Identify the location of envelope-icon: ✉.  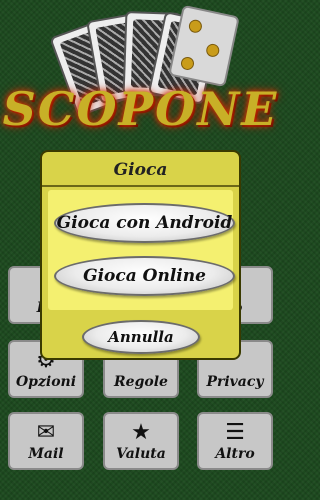
(46, 432).